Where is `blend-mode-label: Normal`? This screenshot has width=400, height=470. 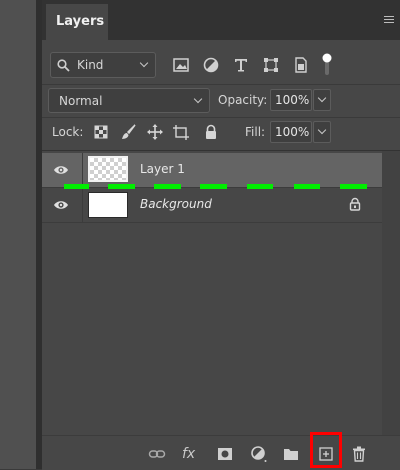
blend-mode-label: Normal is located at coordinates (81, 101).